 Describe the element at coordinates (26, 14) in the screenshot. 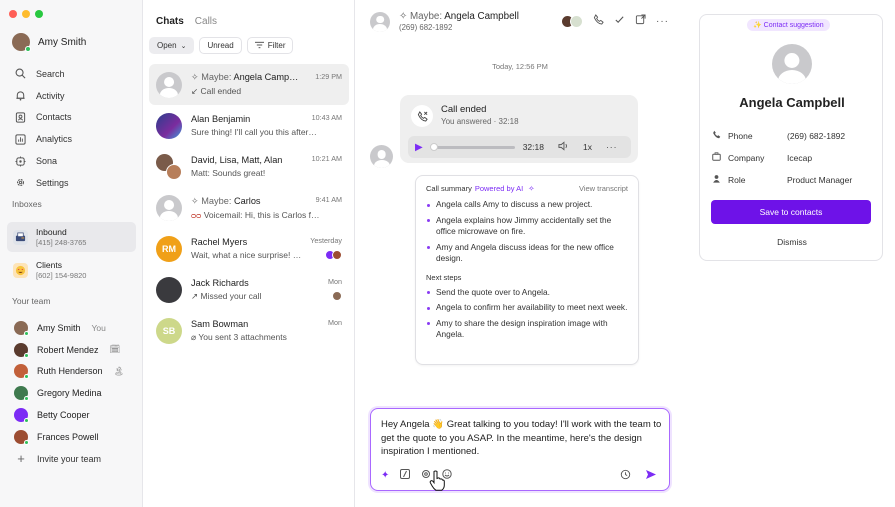

I see `minimize-window-button` at that location.